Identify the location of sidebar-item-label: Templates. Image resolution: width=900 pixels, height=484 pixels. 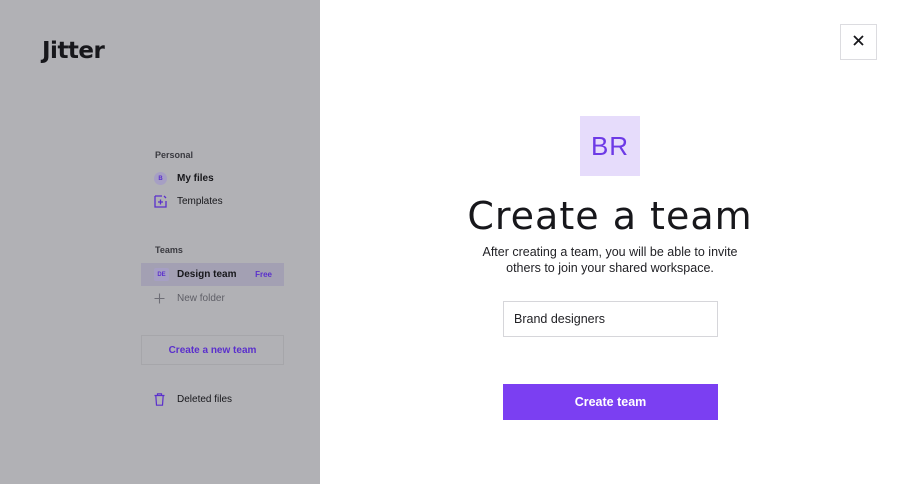
(200, 201).